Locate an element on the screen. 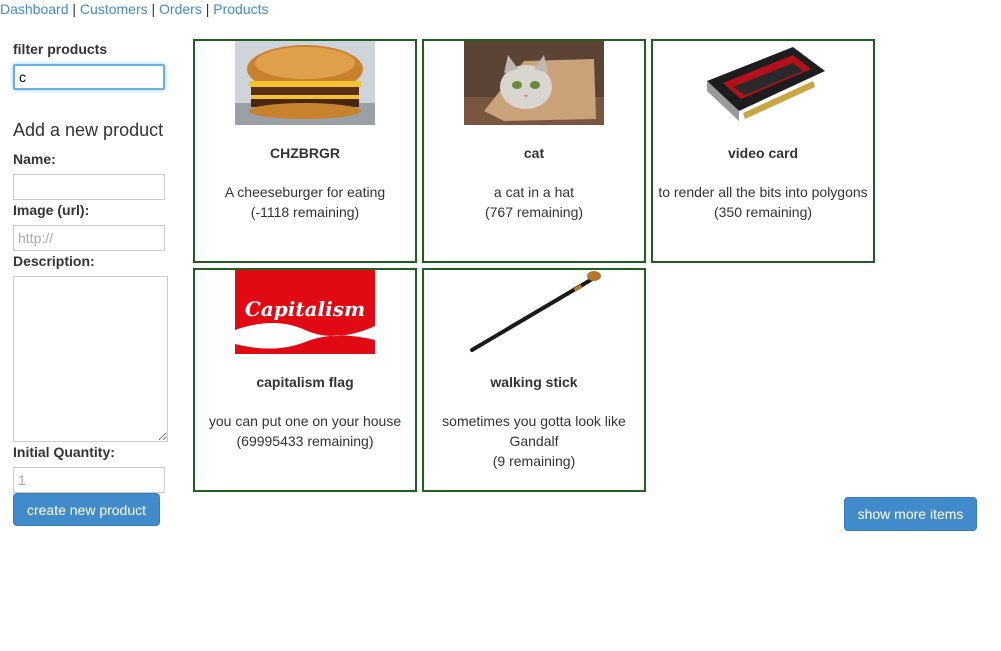  cheeseburger-image is located at coordinates (305, 83).